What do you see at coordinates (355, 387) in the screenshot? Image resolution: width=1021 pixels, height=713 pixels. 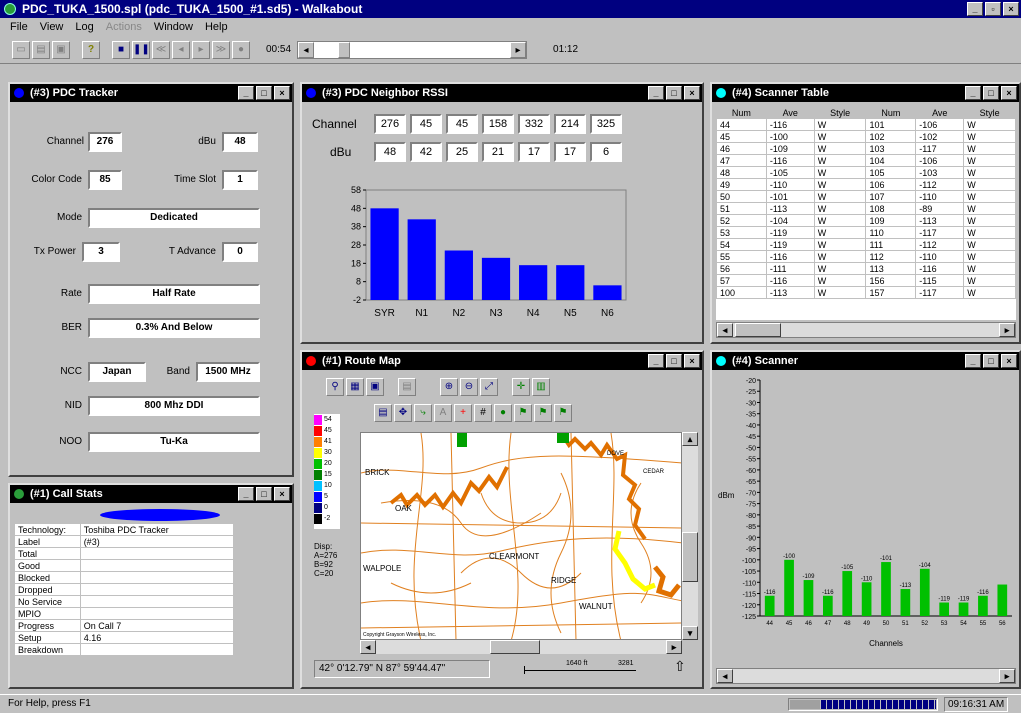 I see `map-layer-icon: ▦` at bounding box center [355, 387].